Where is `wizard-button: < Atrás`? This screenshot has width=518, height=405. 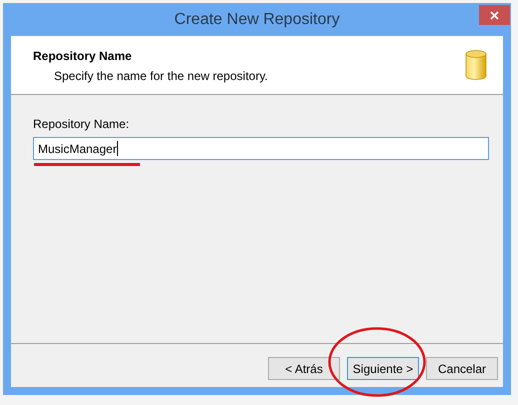 wizard-button: < Atrás is located at coordinates (304, 368).